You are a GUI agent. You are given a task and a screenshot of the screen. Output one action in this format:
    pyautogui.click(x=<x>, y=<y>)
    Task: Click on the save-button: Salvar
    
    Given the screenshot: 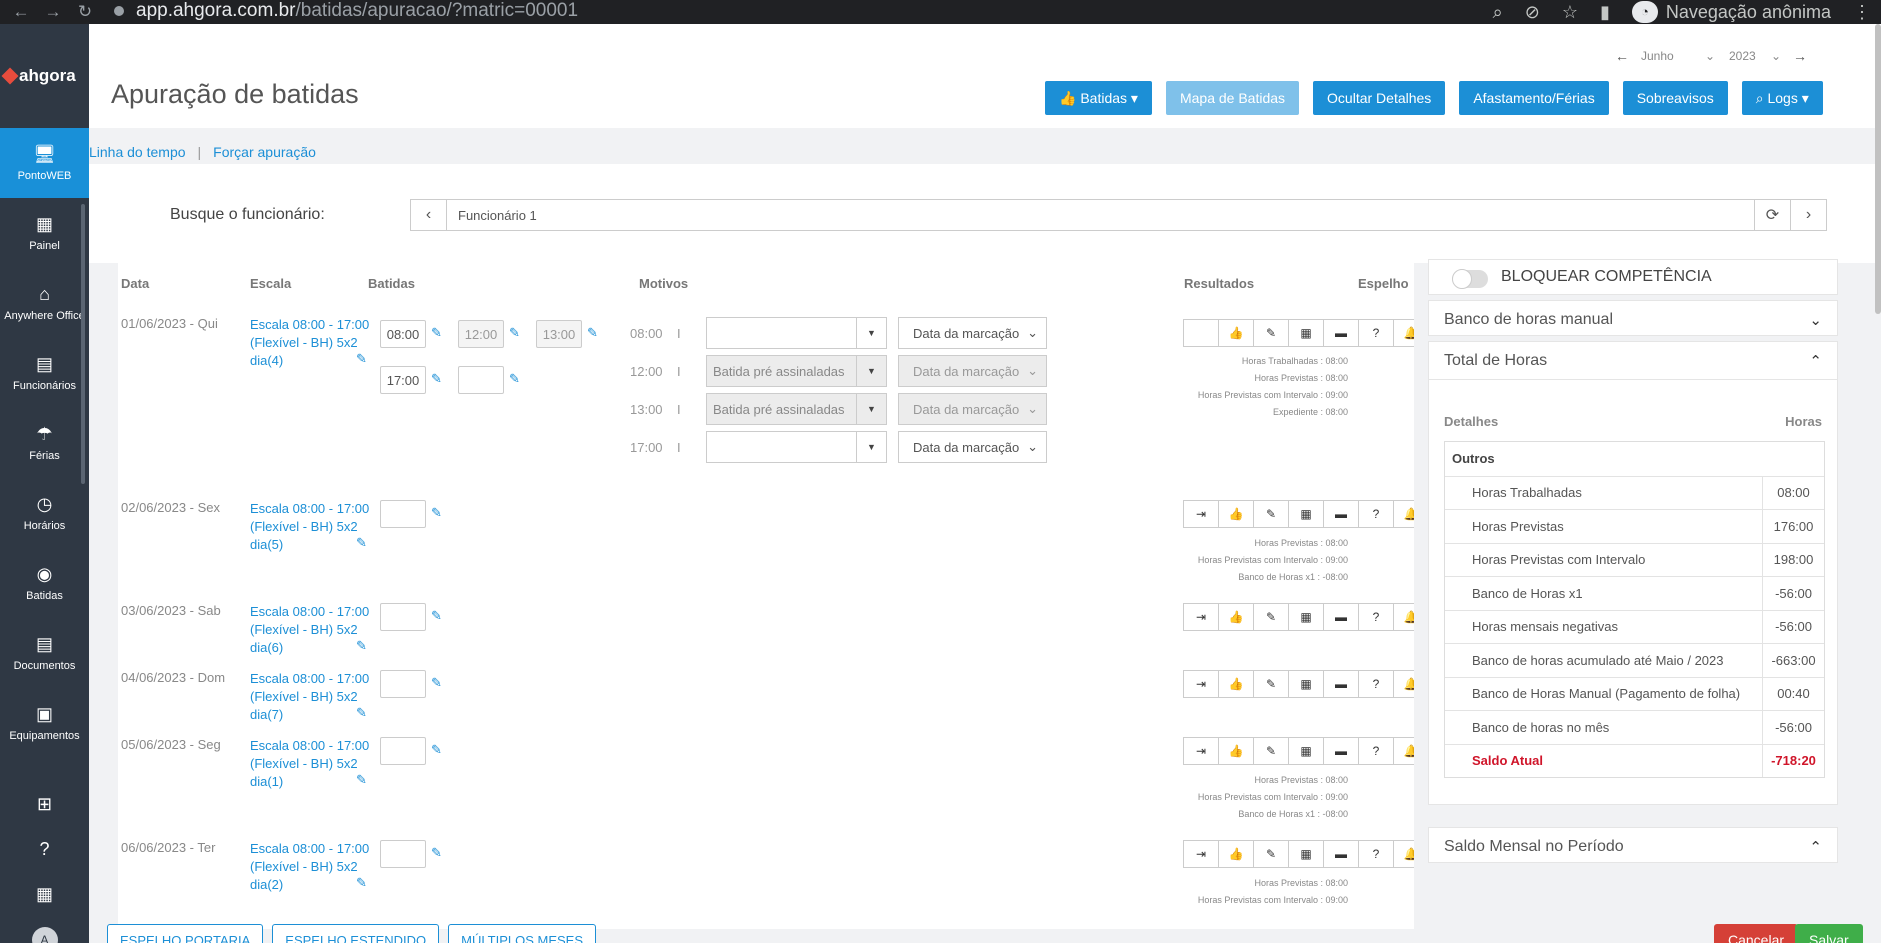 What is the action you would take?
    pyautogui.click(x=1829, y=933)
    